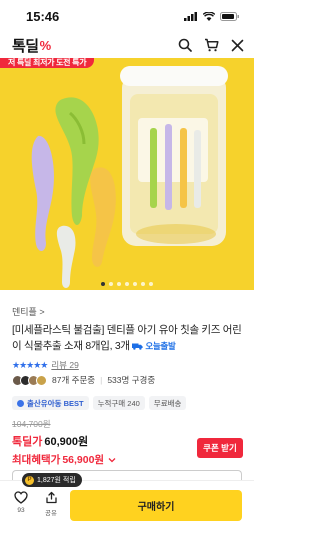 The height and width of the screenshot is (550, 320). Describe the element at coordinates (20, 403) in the screenshot. I see `best-tag-icon` at that location.